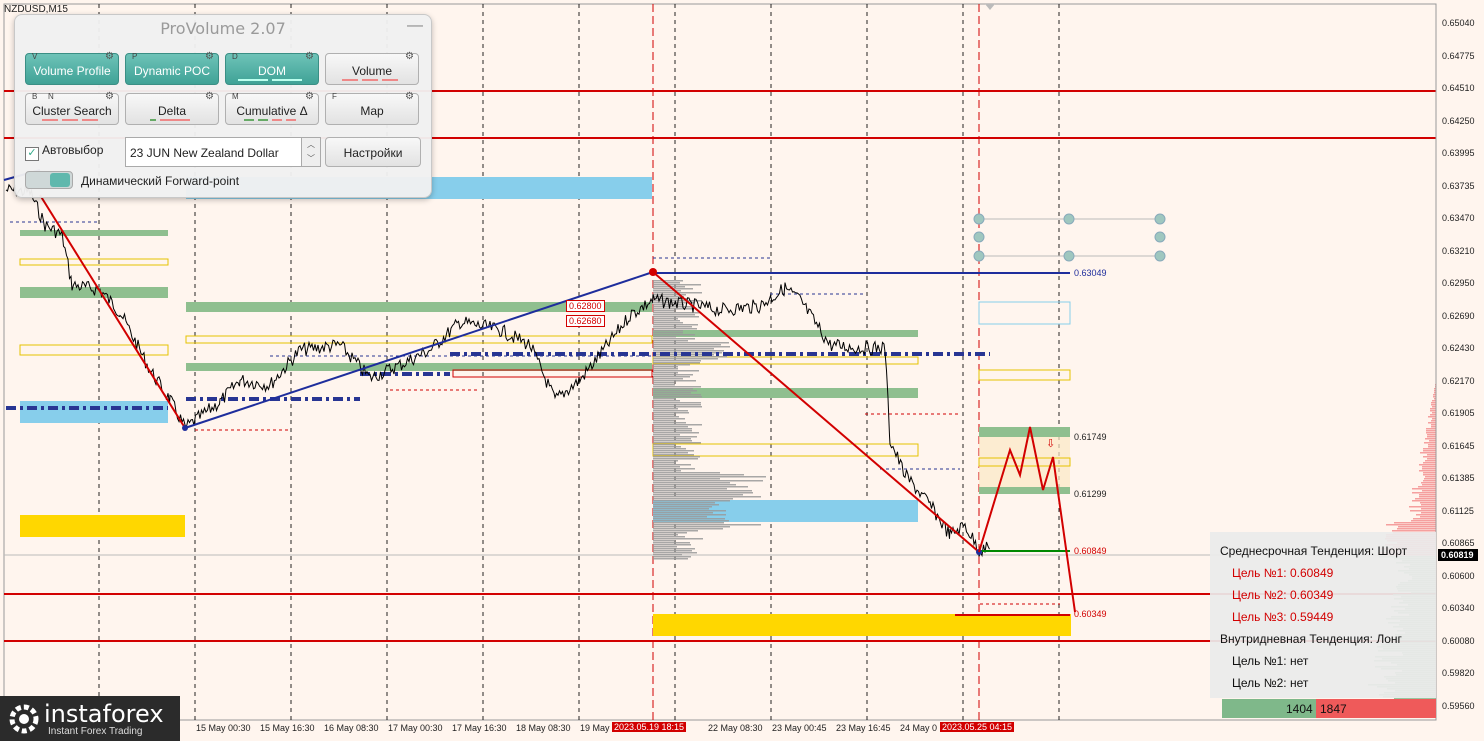 The height and width of the screenshot is (741, 1484). What do you see at coordinates (735, 728) in the screenshot?
I see `time-label: 22 May 08:30` at bounding box center [735, 728].